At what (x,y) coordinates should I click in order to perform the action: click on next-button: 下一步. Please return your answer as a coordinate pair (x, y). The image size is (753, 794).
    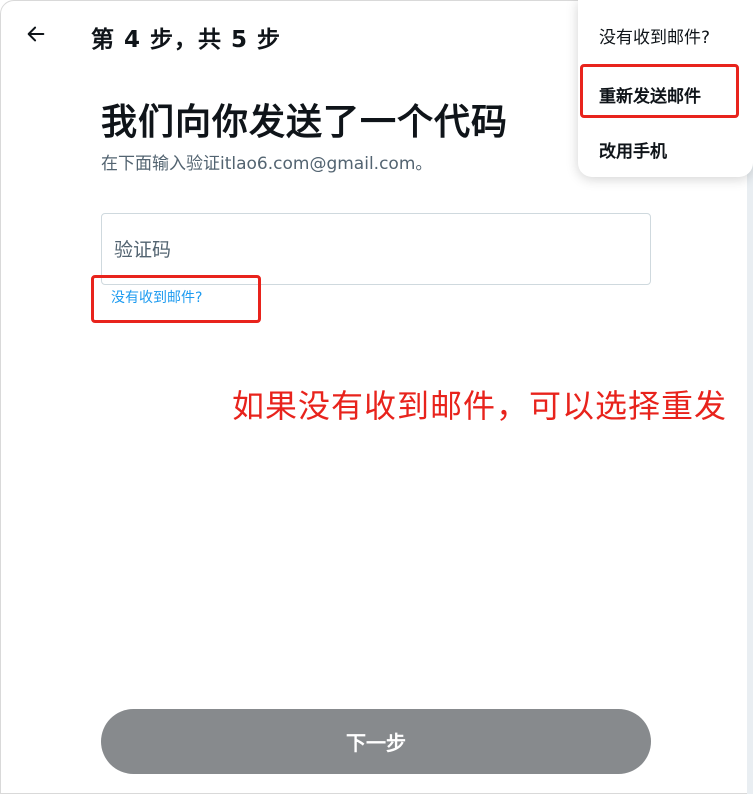
    Looking at the image, I should click on (376, 741).